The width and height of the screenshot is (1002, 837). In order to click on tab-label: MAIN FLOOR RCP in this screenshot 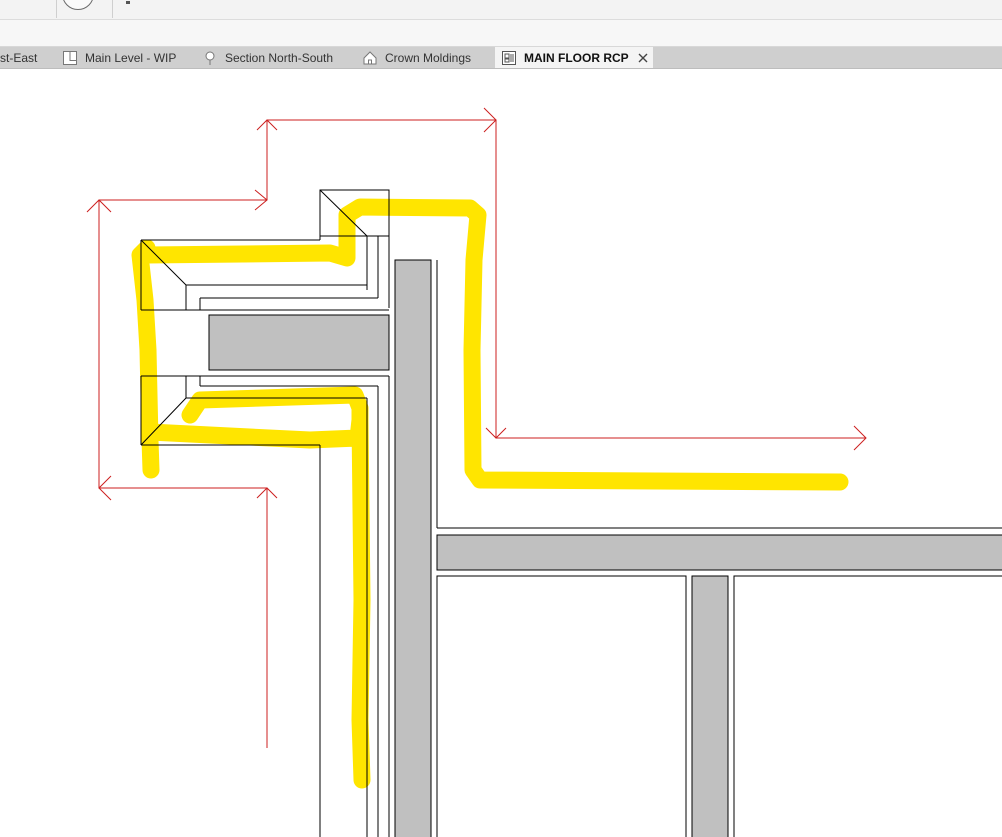, I will do `click(576, 57)`.